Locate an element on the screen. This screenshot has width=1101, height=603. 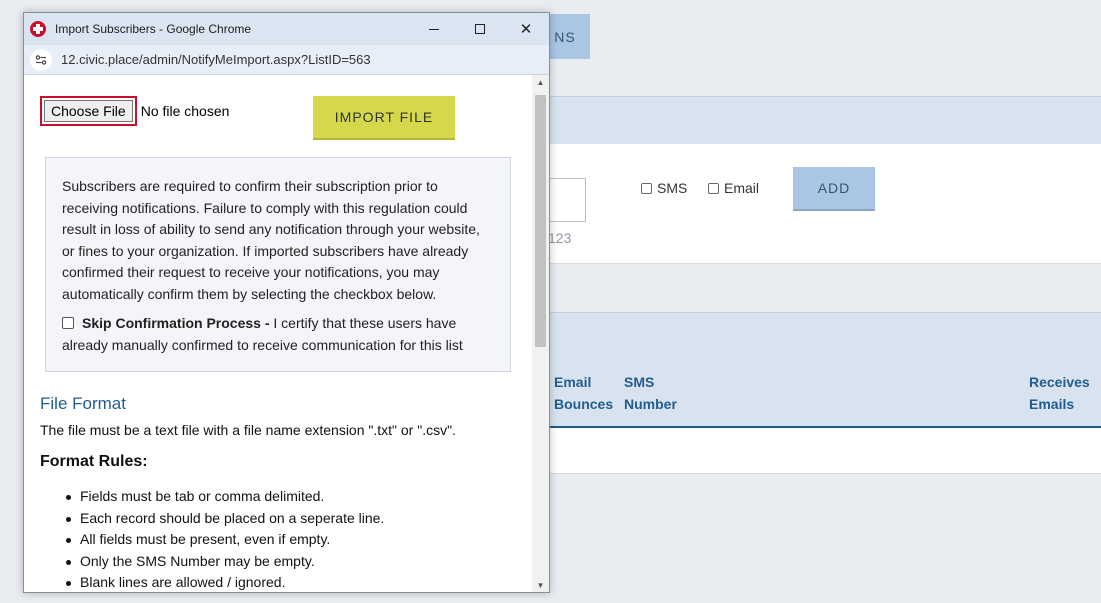
import-file-label: IMPORT FILE is located at coordinates (384, 117).